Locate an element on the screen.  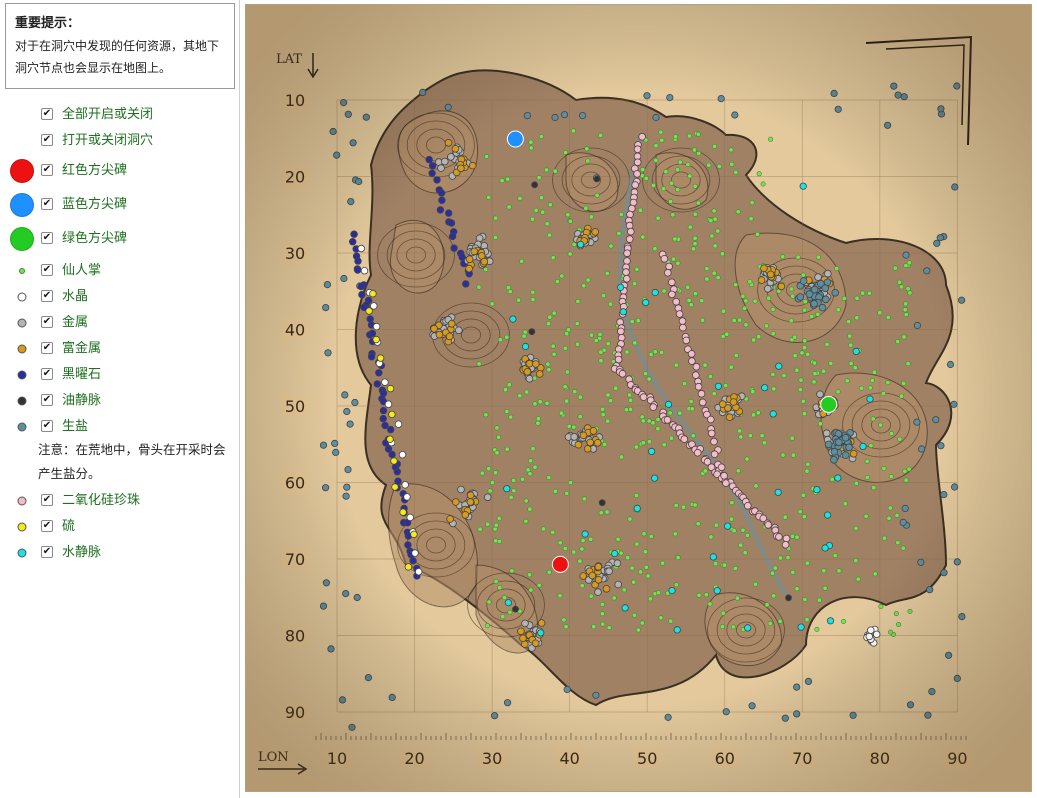
legend-item-silica-pearl: ✔ 二氧化硅珍珠 is located at coordinates (119, 501).